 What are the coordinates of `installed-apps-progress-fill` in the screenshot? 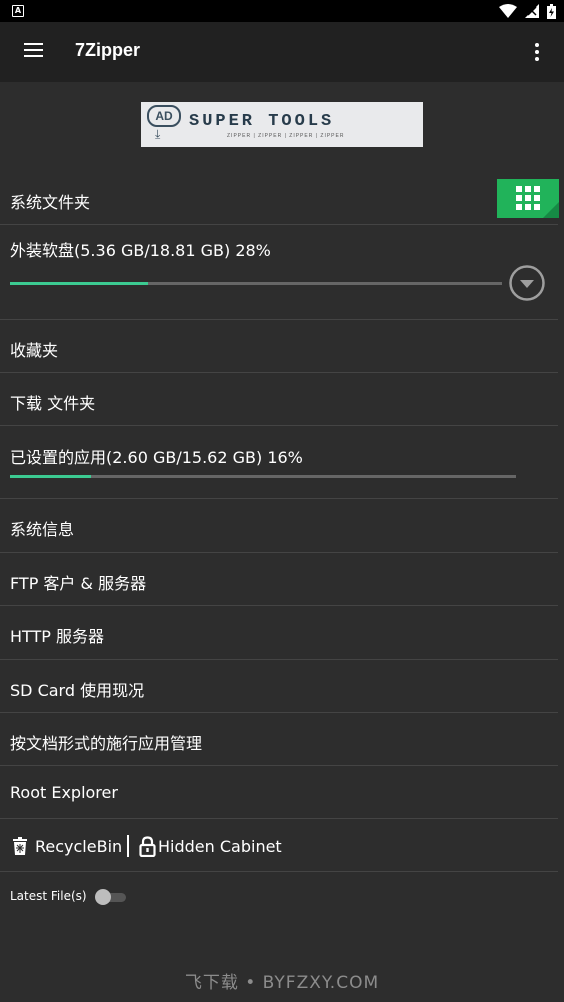 It's located at (50, 476).